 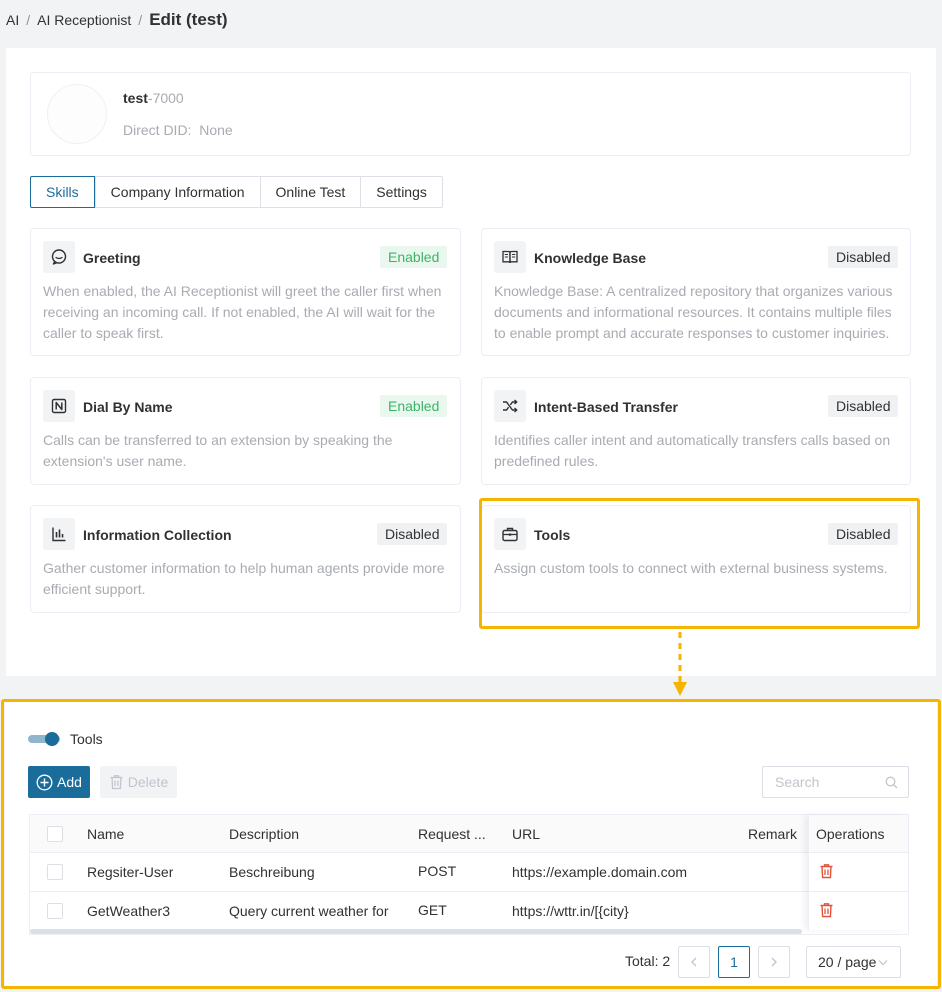 What do you see at coordinates (699, 563) in the screenshot?
I see `tools-card-highlight` at bounding box center [699, 563].